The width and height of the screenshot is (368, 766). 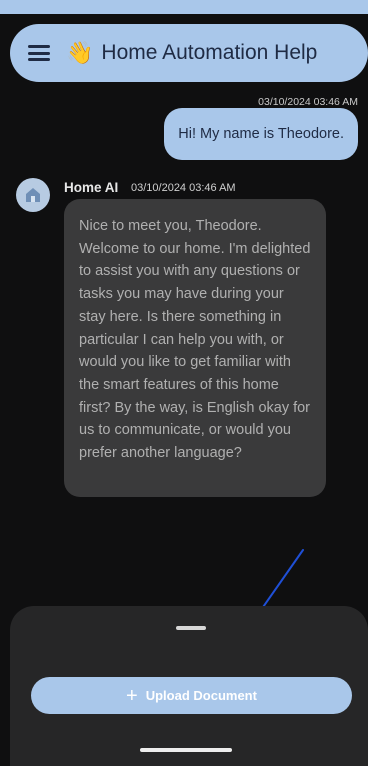 I want to click on bot-name: Home AI, so click(x=91, y=187).